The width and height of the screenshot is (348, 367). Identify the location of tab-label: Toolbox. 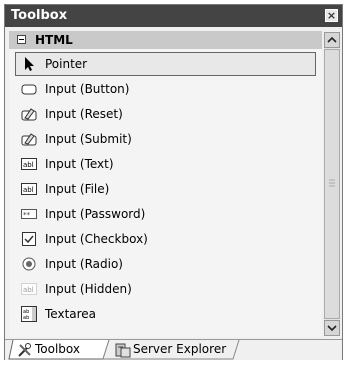
(57, 349).